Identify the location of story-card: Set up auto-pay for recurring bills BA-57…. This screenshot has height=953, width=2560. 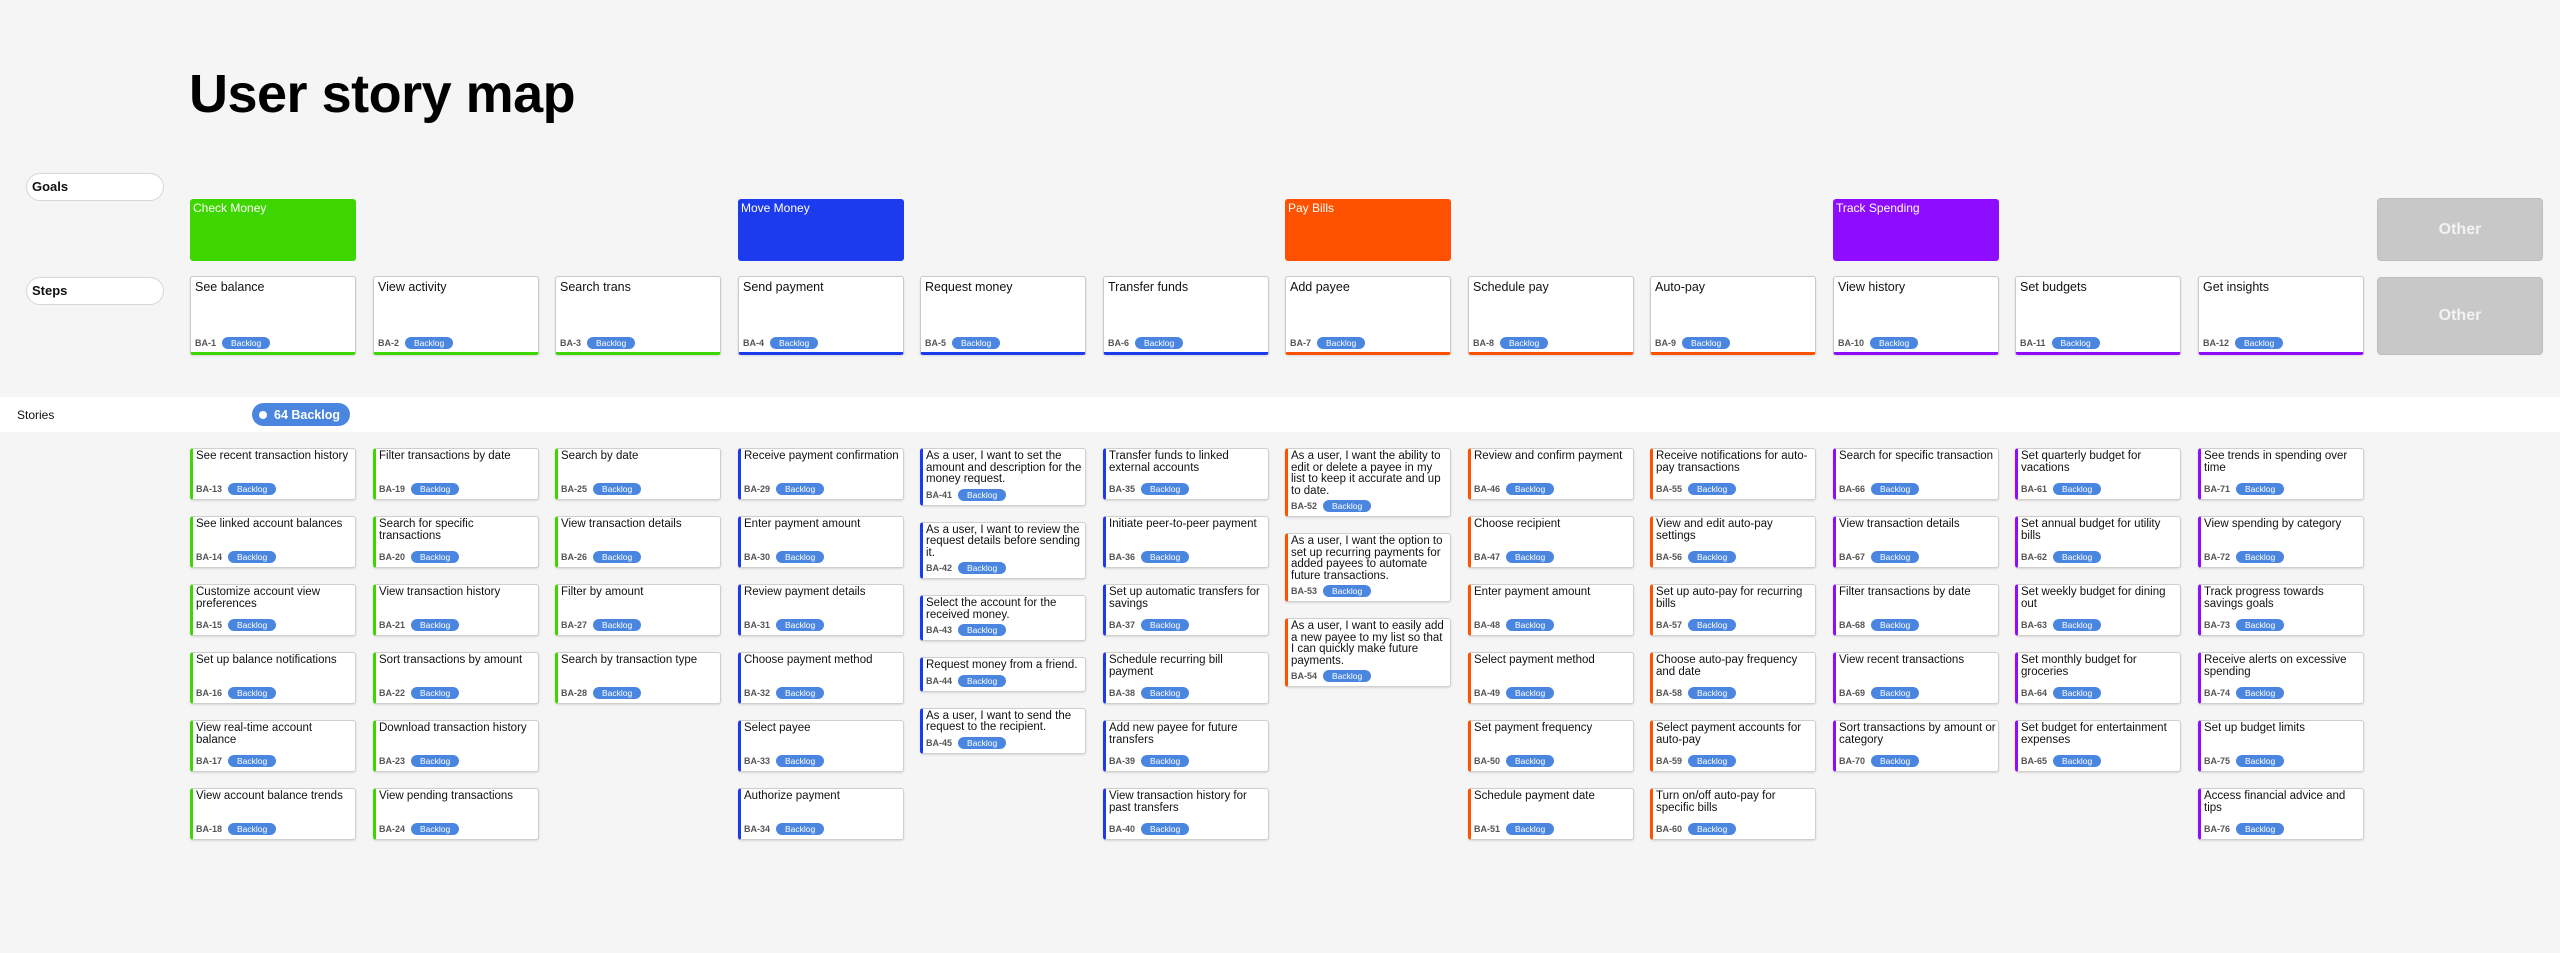
(1733, 610).